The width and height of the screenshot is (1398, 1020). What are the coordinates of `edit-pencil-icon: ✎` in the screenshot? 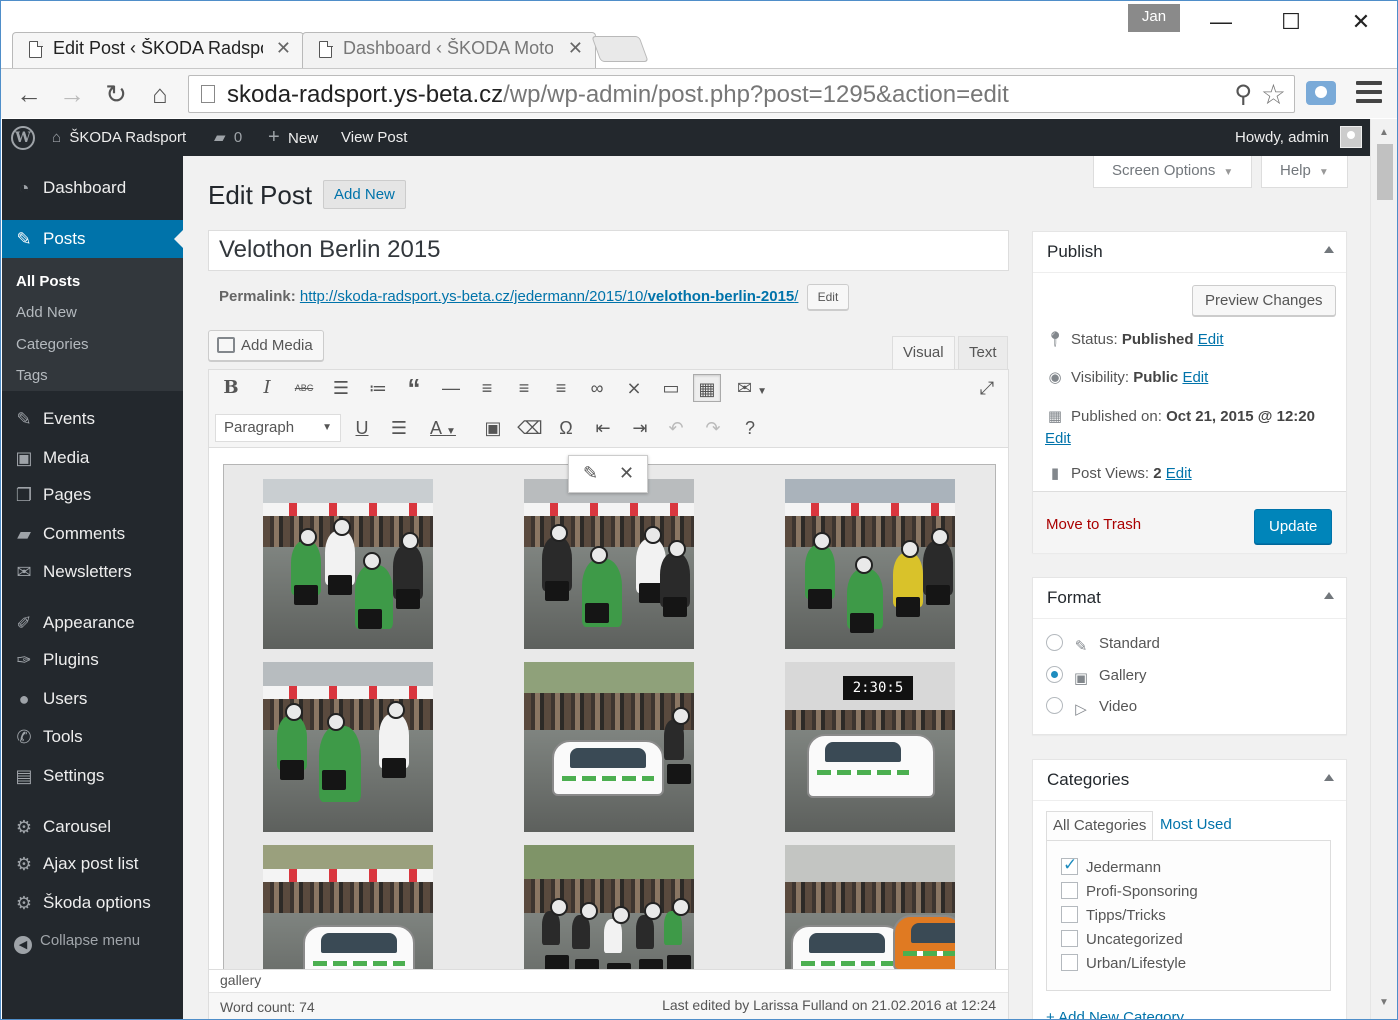 It's located at (590, 473).